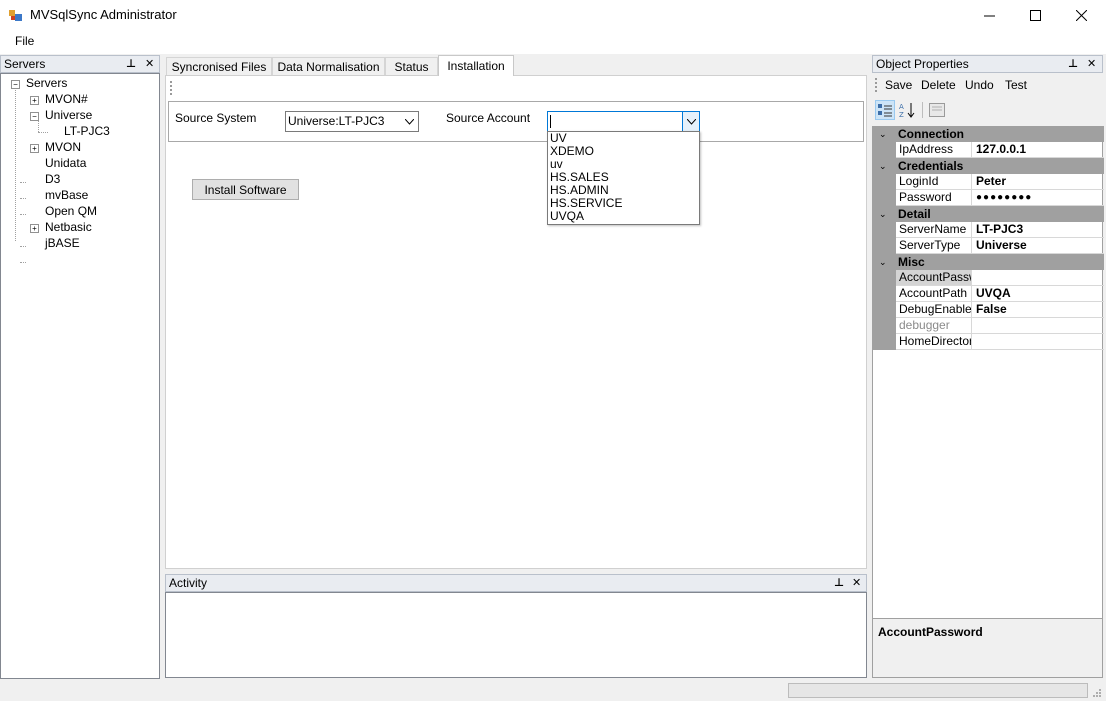 Image resolution: width=1106 pixels, height=701 pixels. I want to click on property-row-servertype: ServerType Universe, so click(988, 246).